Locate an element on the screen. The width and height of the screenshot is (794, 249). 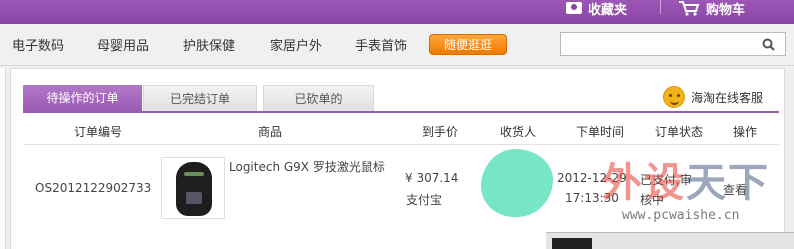
product-name: Logitech G9X 罗技激光鼠标 is located at coordinates (307, 166).